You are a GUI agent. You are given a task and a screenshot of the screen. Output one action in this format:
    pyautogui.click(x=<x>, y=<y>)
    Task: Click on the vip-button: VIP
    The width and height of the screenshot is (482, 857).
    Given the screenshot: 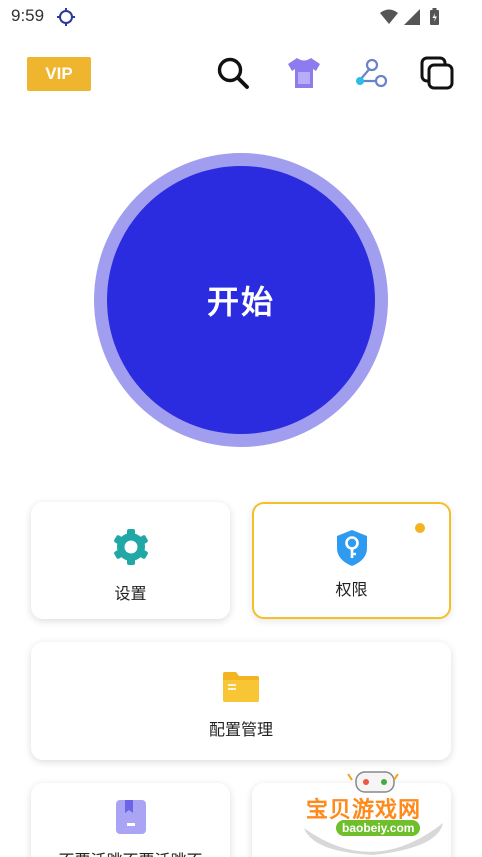 What is the action you would take?
    pyautogui.click(x=59, y=74)
    